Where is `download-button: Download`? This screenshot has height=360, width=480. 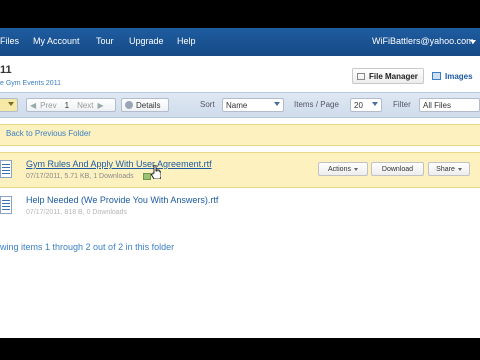 download-button: Download is located at coordinates (397, 169).